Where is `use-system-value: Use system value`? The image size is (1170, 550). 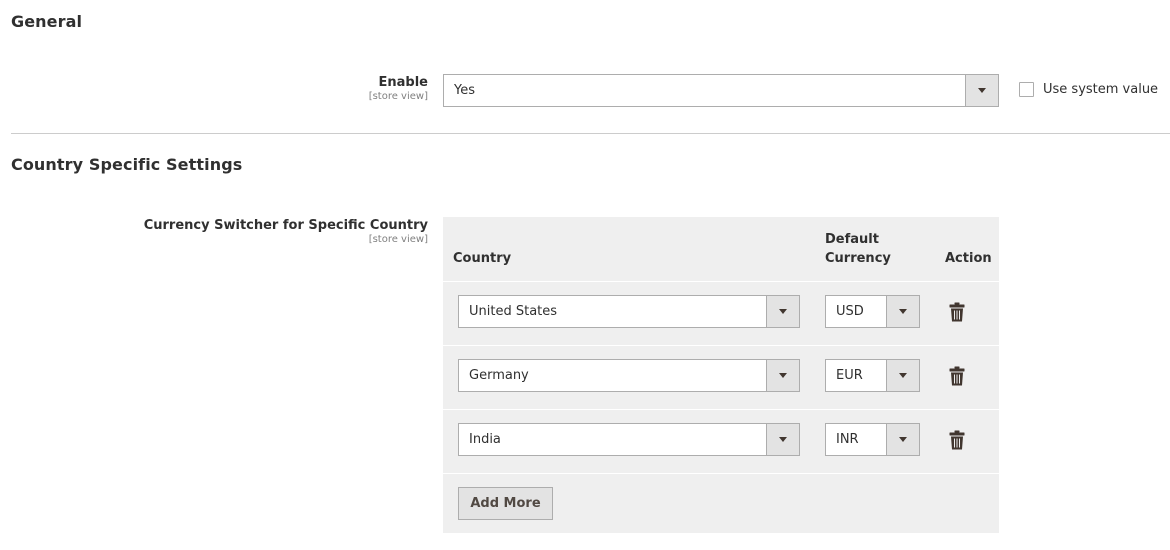
use-system-value: Use system value is located at coordinates (1088, 89).